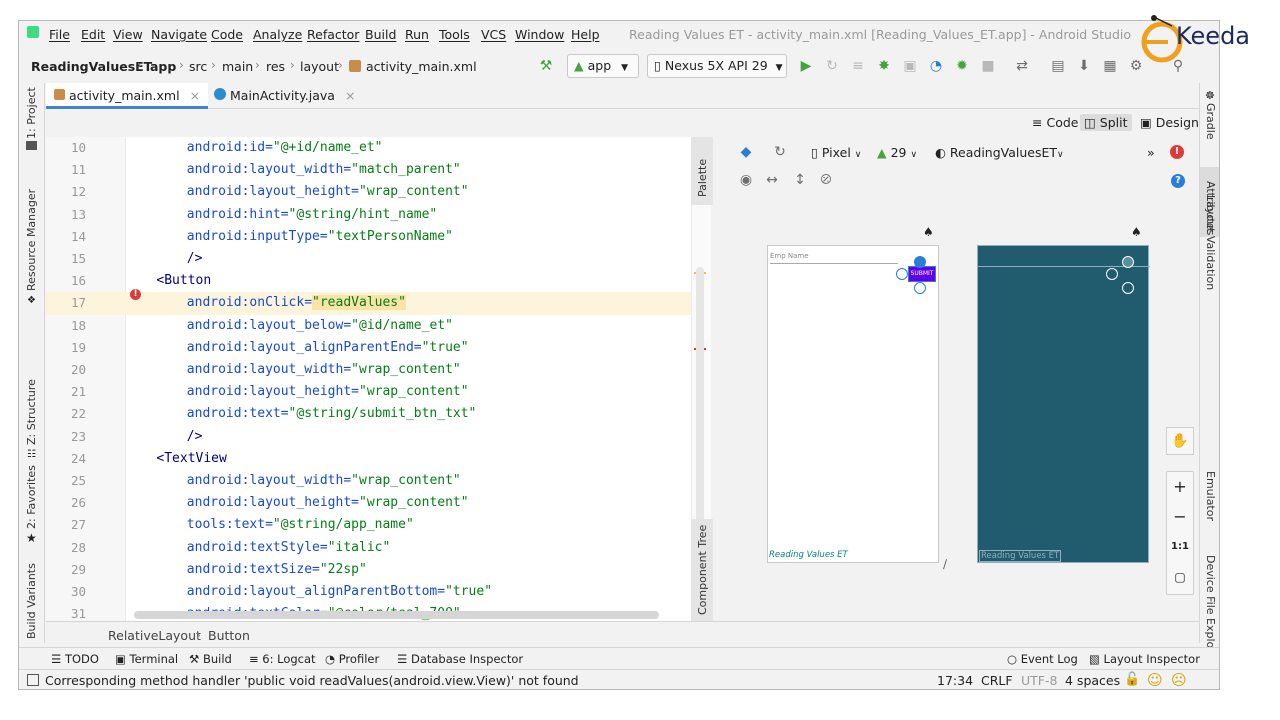 The height and width of the screenshot is (720, 1280). Describe the element at coordinates (154, 635) in the screenshot. I see `crumb-relativelayout: RelativeLayout` at that location.